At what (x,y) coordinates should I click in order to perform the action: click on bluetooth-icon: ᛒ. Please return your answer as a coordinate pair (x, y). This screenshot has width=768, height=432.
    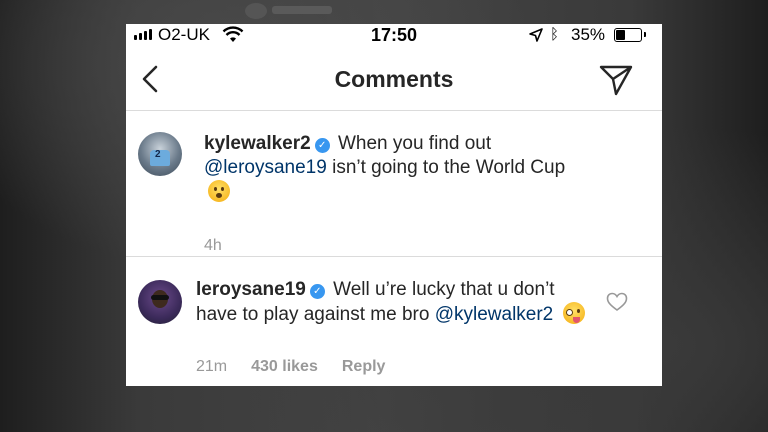
    Looking at the image, I should click on (555, 34).